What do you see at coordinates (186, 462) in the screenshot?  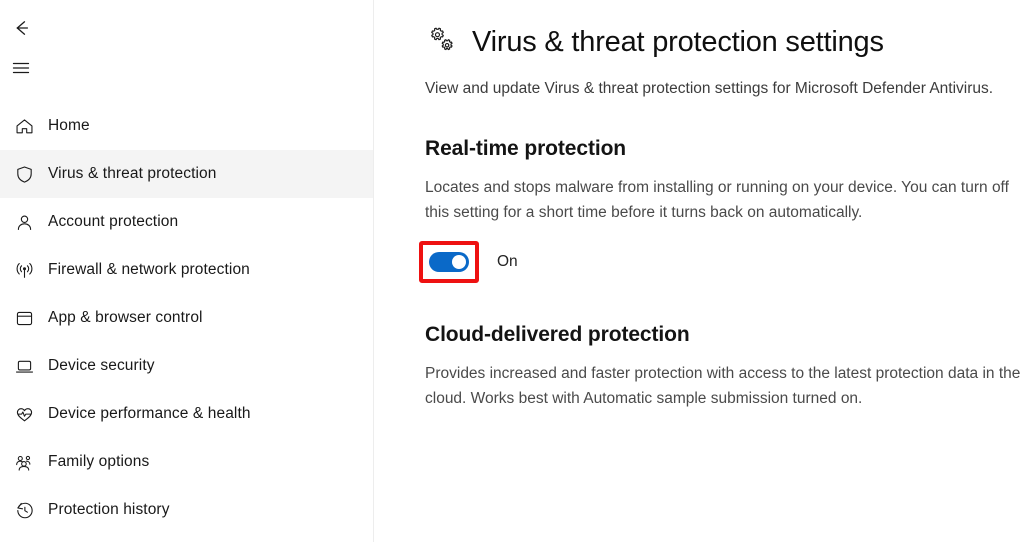 I see `sidebar-item-family-options: Family options` at bounding box center [186, 462].